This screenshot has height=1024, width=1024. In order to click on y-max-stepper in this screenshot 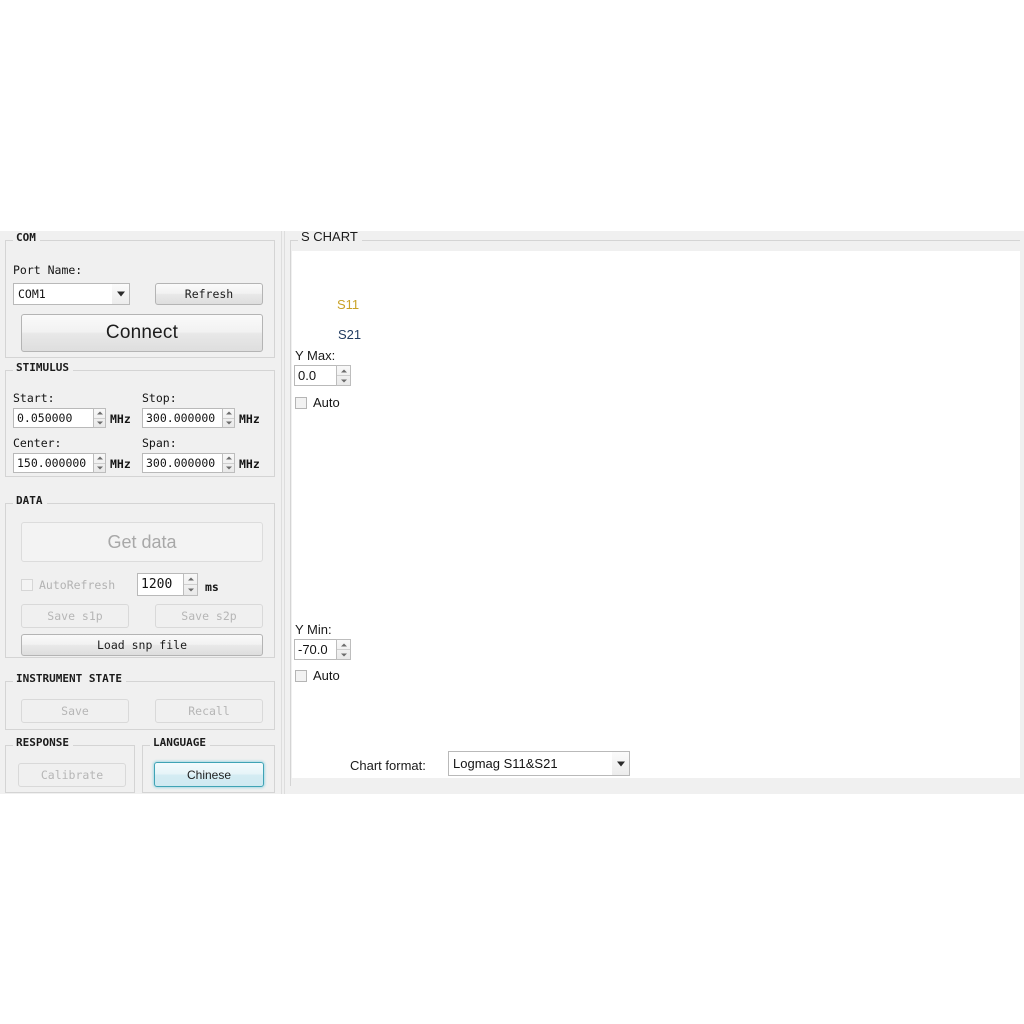, I will do `click(343, 375)`.